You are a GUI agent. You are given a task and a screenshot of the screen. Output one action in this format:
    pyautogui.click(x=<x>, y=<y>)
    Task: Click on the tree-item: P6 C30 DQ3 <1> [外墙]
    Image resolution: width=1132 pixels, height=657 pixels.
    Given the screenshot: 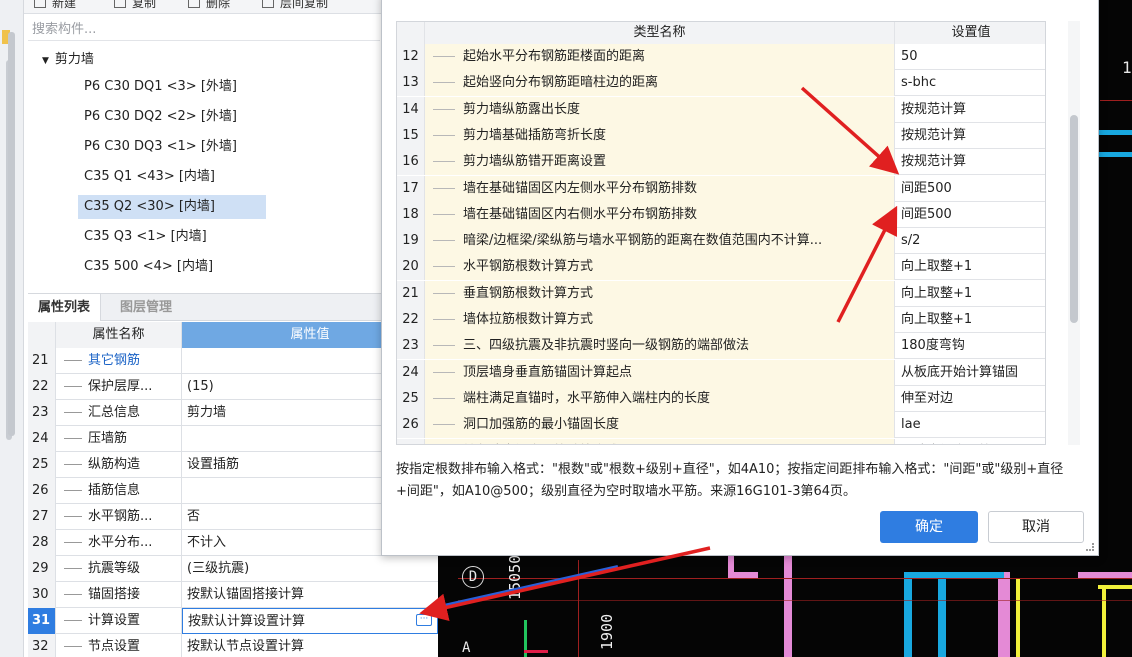 What is the action you would take?
    pyautogui.click(x=160, y=147)
    